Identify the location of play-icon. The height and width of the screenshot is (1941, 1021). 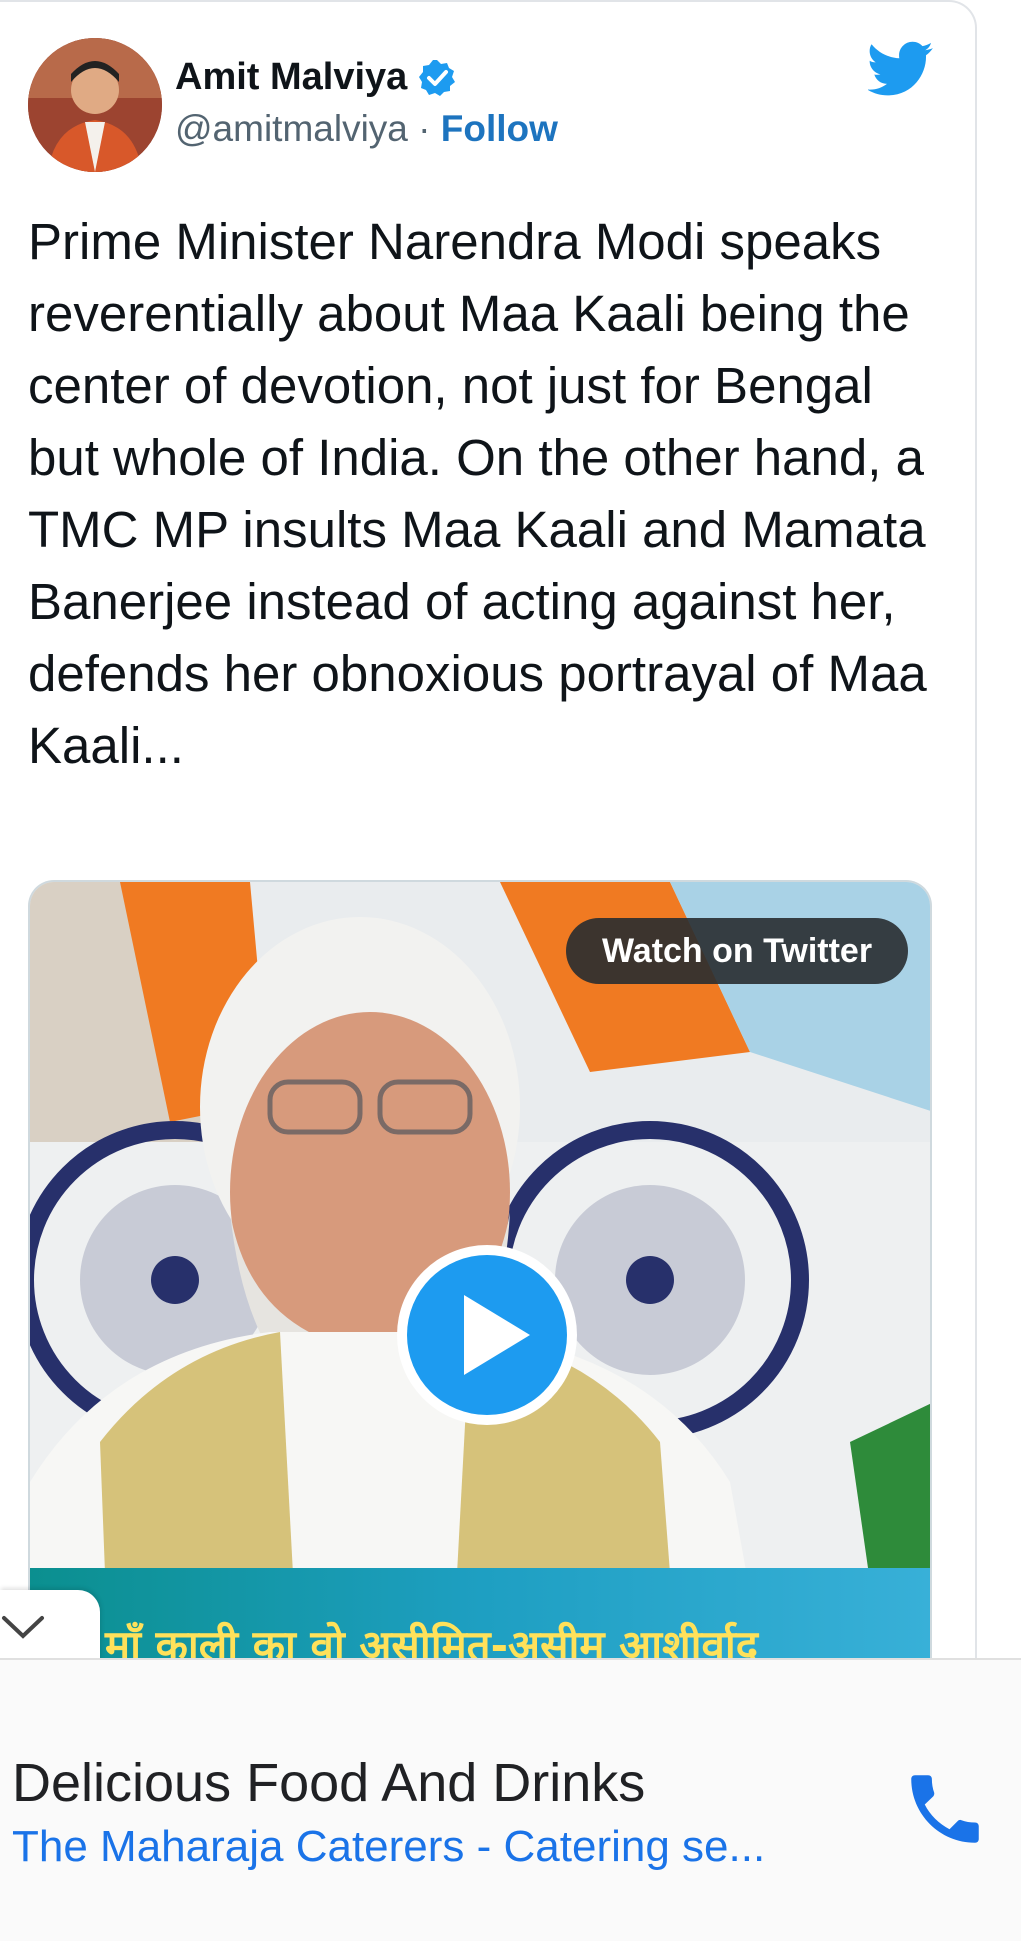
(487, 1335).